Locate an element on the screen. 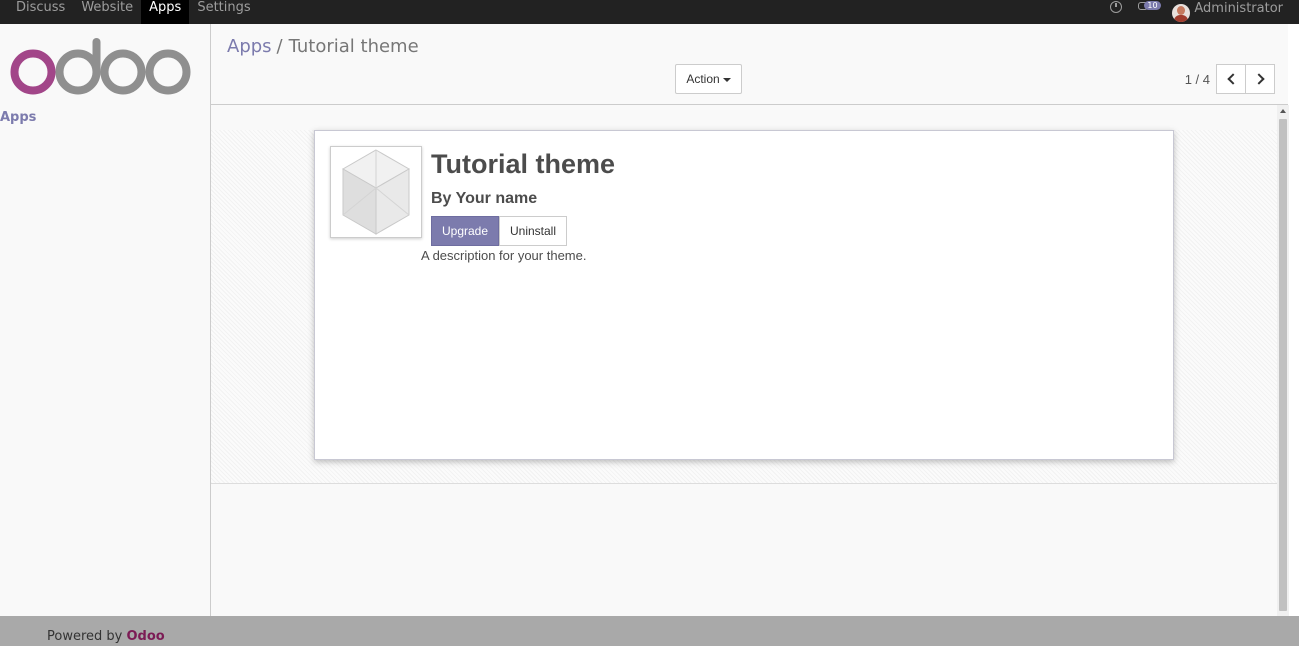 This screenshot has height=651, width=1299. pager-next-button is located at coordinates (1260, 79).